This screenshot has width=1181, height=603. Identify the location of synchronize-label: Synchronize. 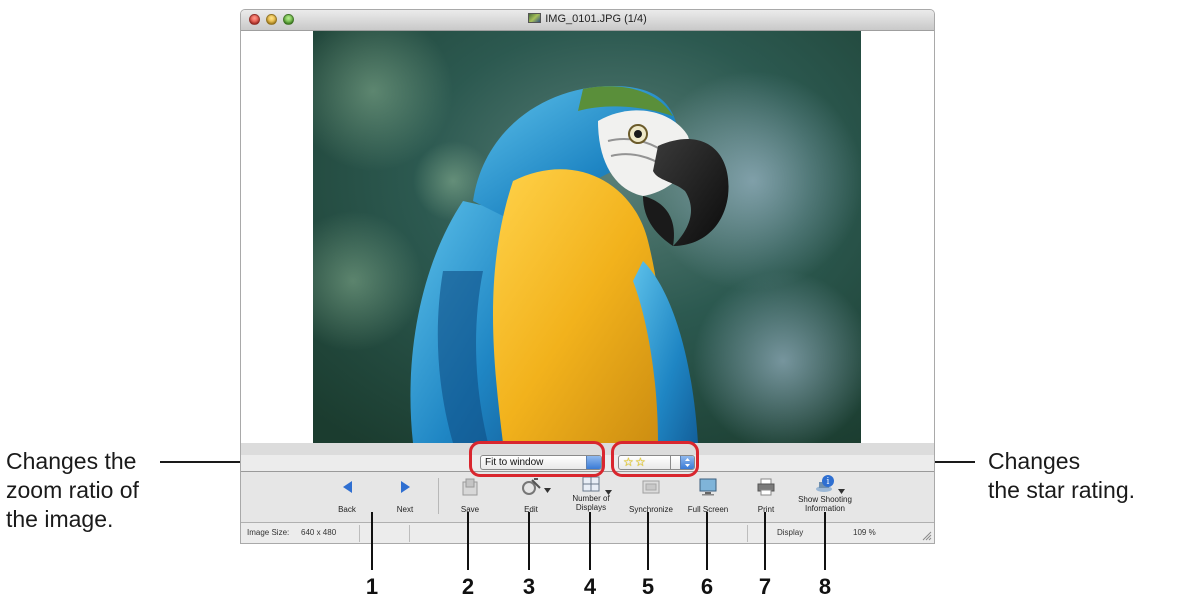
(651, 509).